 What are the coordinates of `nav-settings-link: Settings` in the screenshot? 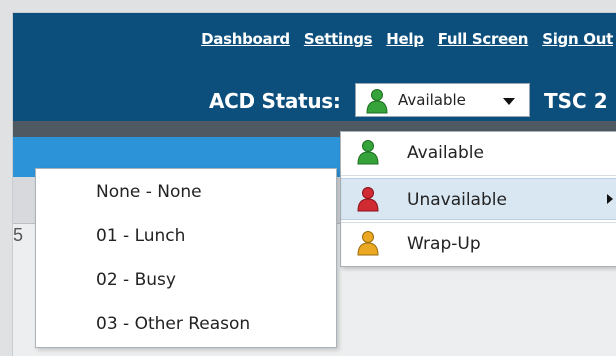 It's located at (338, 39).